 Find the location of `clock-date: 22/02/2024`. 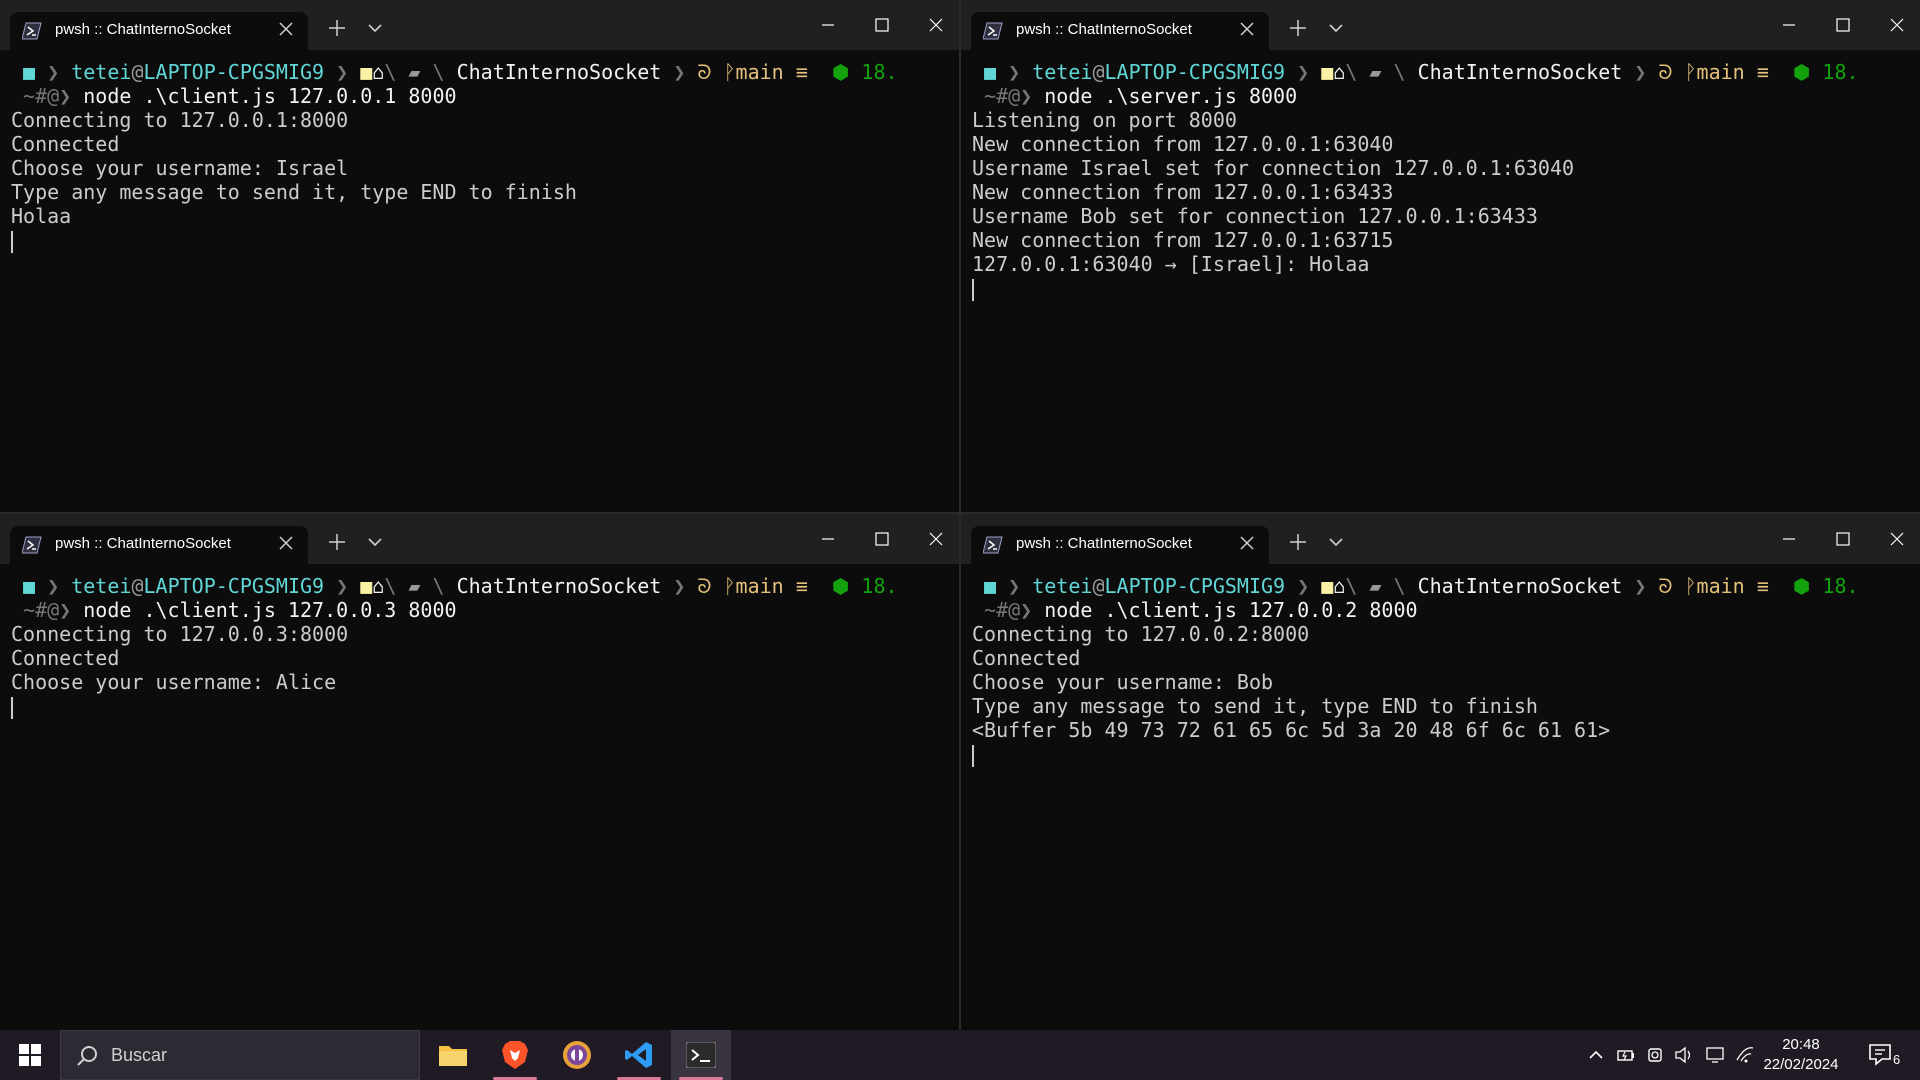

clock-date: 22/02/2024 is located at coordinates (1801, 1064).